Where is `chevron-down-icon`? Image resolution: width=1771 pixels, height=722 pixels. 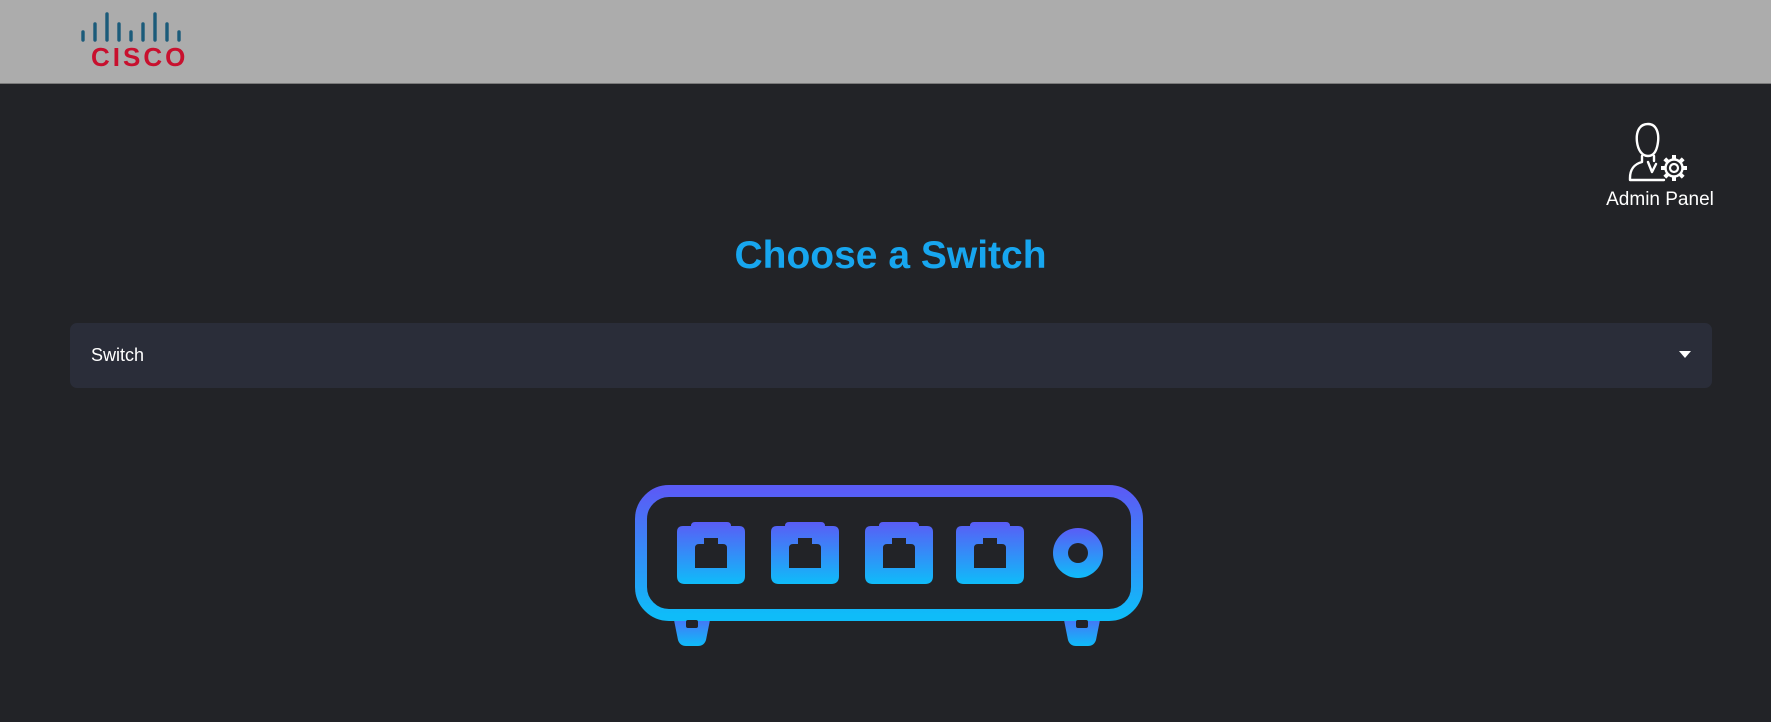
chevron-down-icon is located at coordinates (1685, 354).